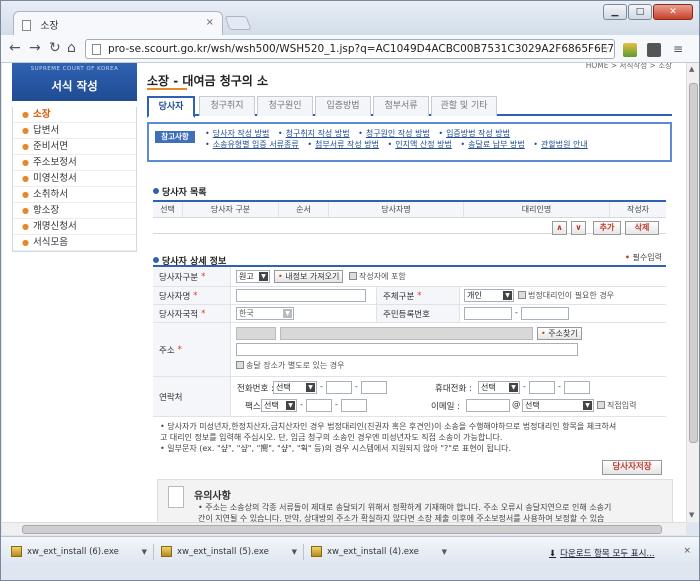 This screenshot has height=581, width=700. I want to click on link-evidence-guide: 입증방법 작성 방법, so click(474, 133).